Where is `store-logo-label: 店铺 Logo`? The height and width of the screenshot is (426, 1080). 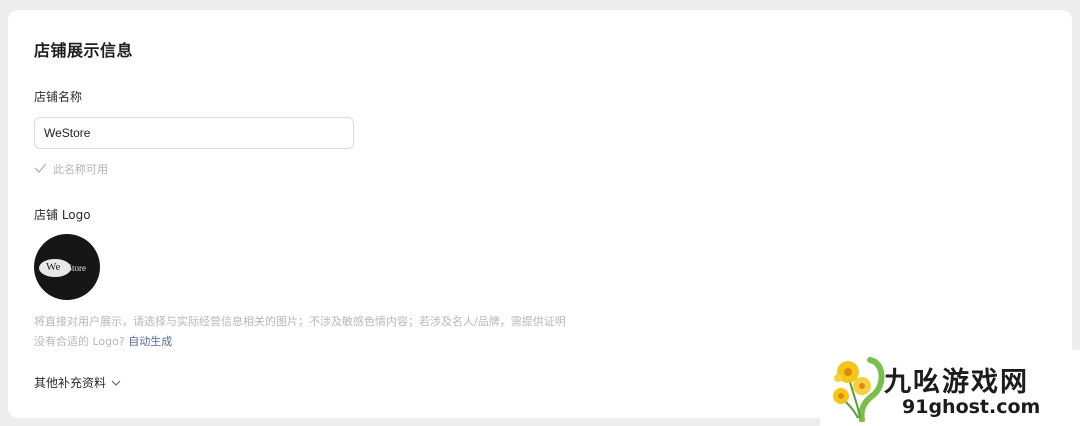 store-logo-label: 店铺 Logo is located at coordinates (62, 215).